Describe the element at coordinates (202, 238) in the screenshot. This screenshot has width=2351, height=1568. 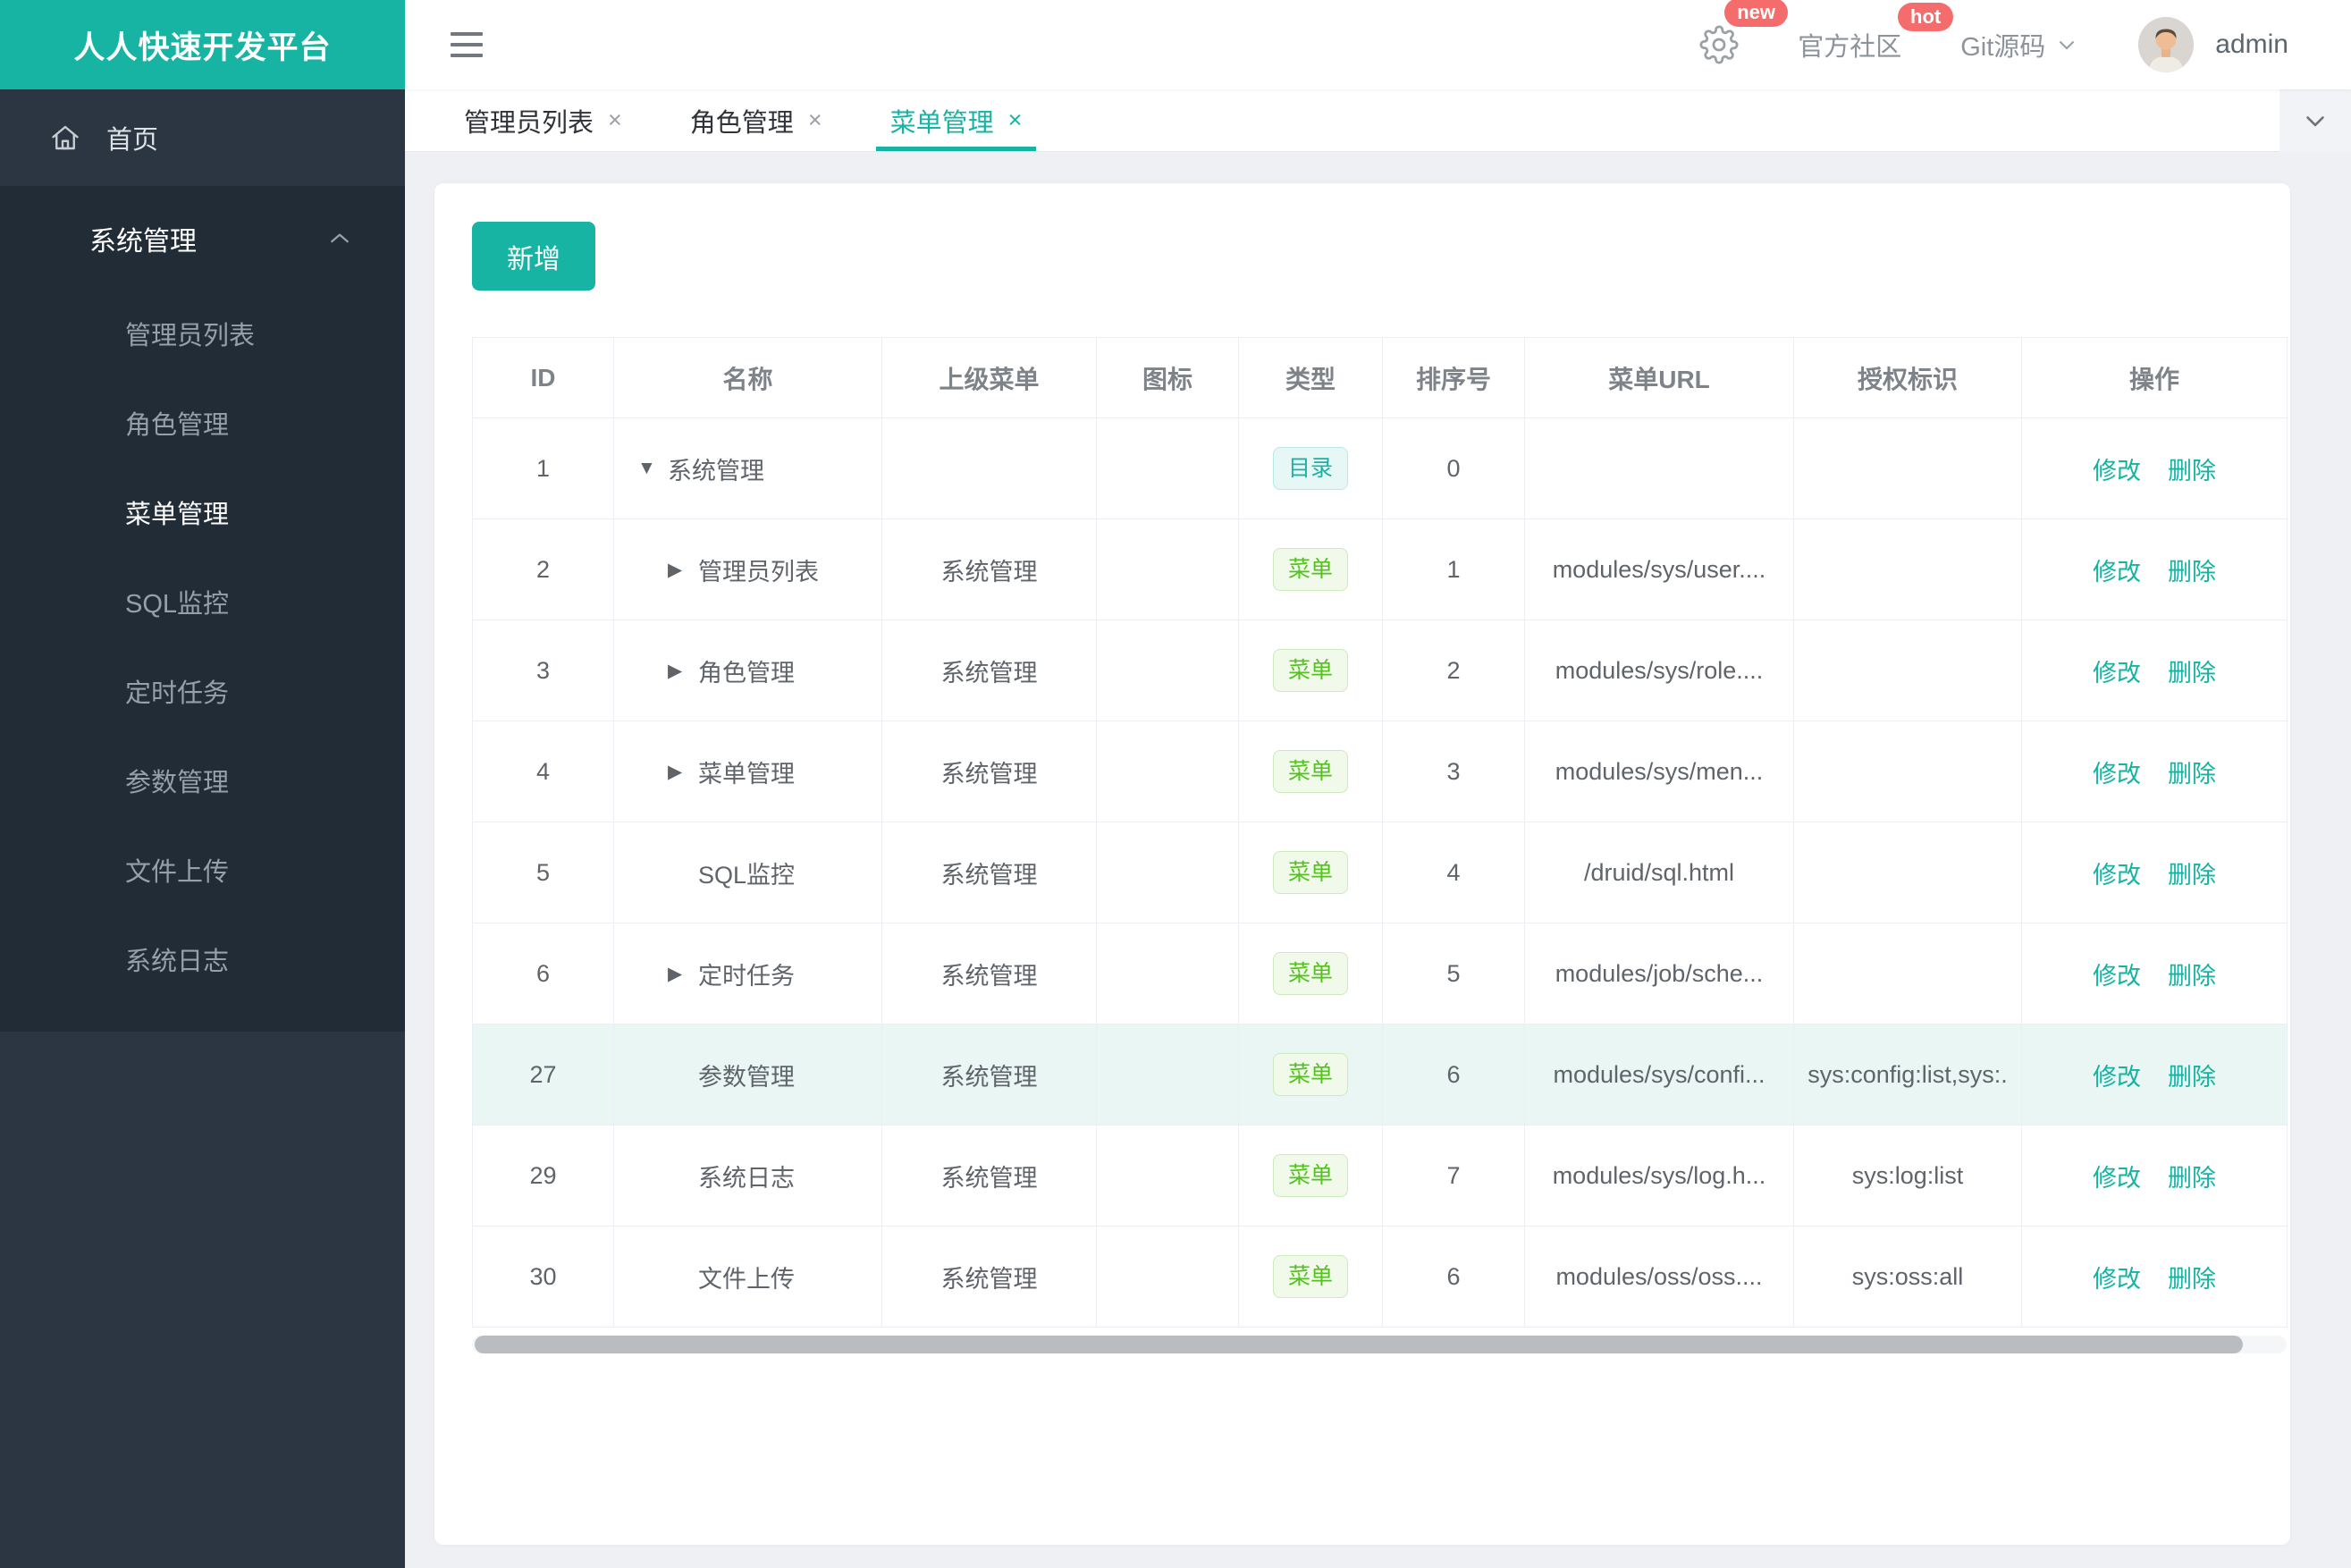
I see `sidebar-group-system-toggle: 系统管理` at that location.